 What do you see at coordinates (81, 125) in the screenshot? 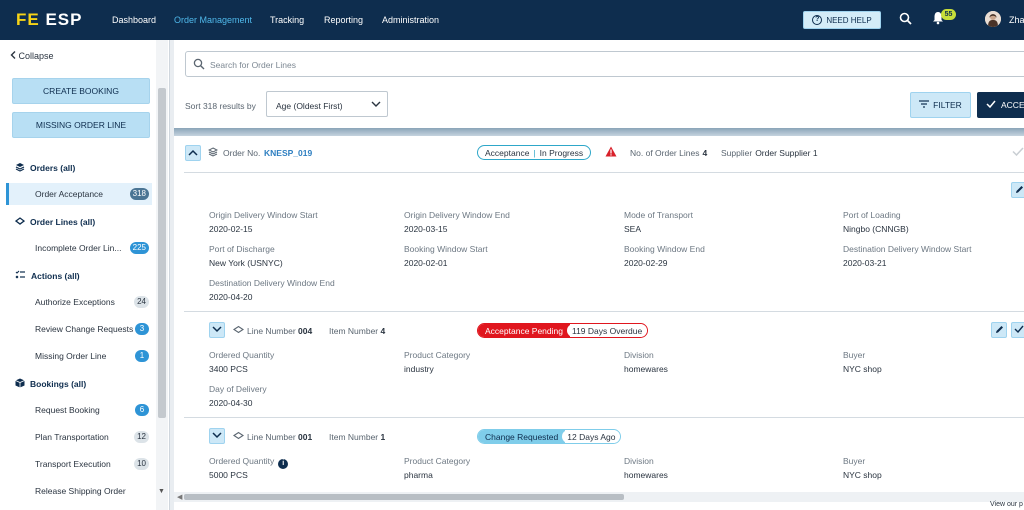
I see `missing-order-line-button: MISSING ORDER LINE` at bounding box center [81, 125].